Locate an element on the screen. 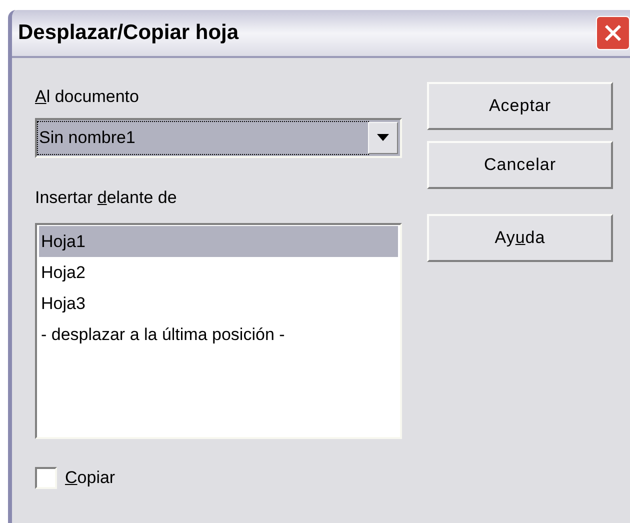 The height and width of the screenshot is (523, 630). sheet-list-item: Hoja2 is located at coordinates (218, 272).